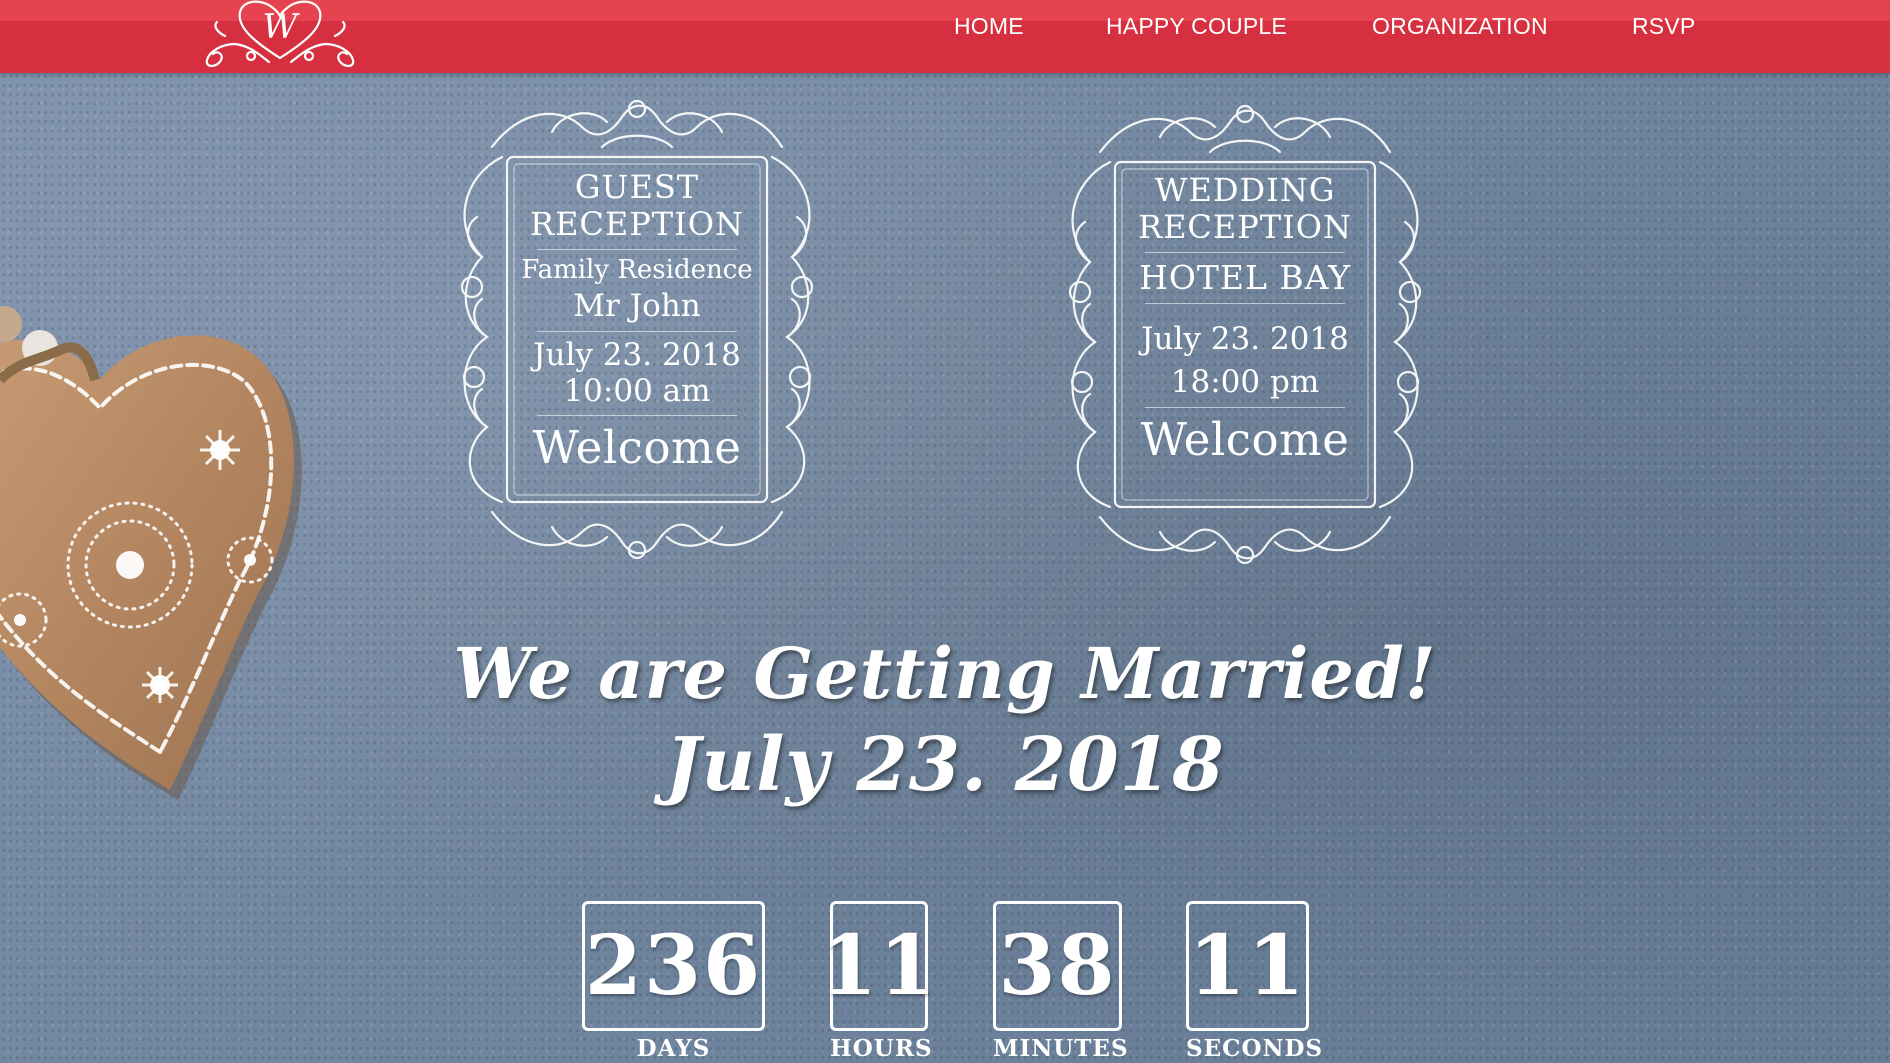 The width and height of the screenshot is (1890, 1063). What do you see at coordinates (637, 269) in the screenshot?
I see `guest-card-place: Family Residence` at bounding box center [637, 269].